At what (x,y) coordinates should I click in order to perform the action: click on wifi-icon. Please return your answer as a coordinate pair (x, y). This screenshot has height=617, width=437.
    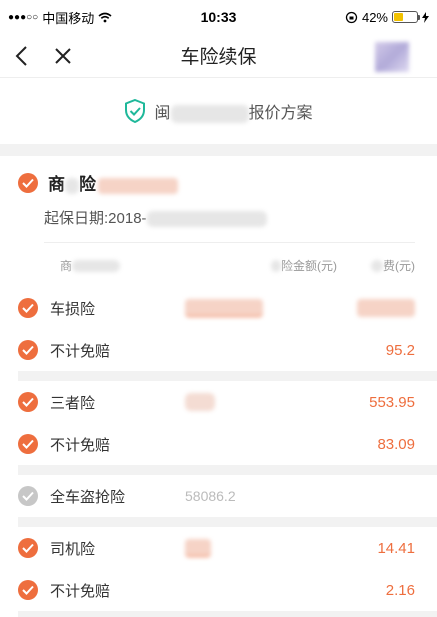
    Looking at the image, I should click on (105, 17).